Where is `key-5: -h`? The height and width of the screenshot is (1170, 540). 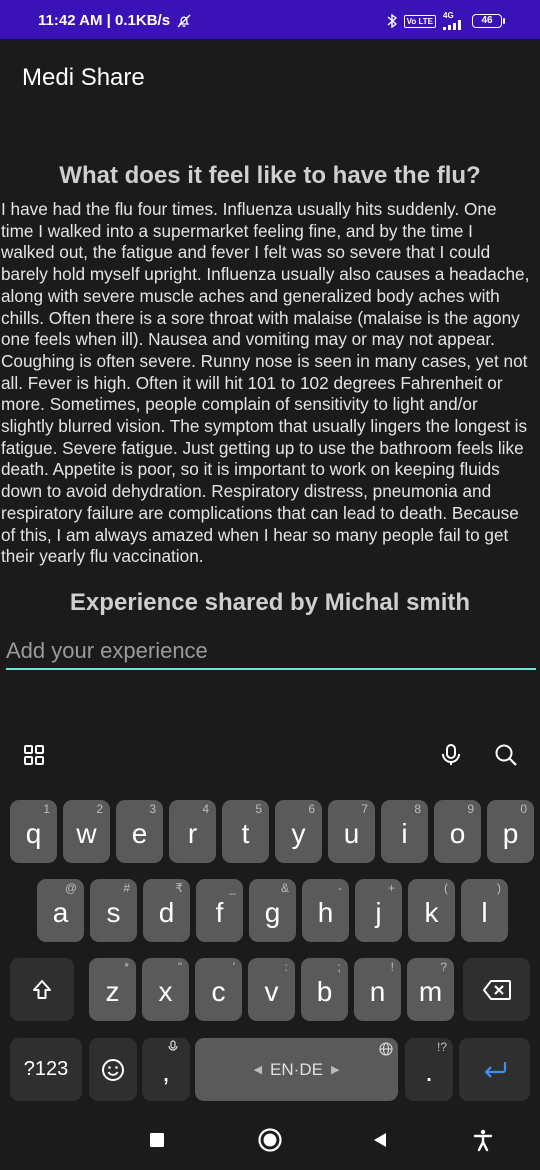
key-5: -h is located at coordinates (325, 910).